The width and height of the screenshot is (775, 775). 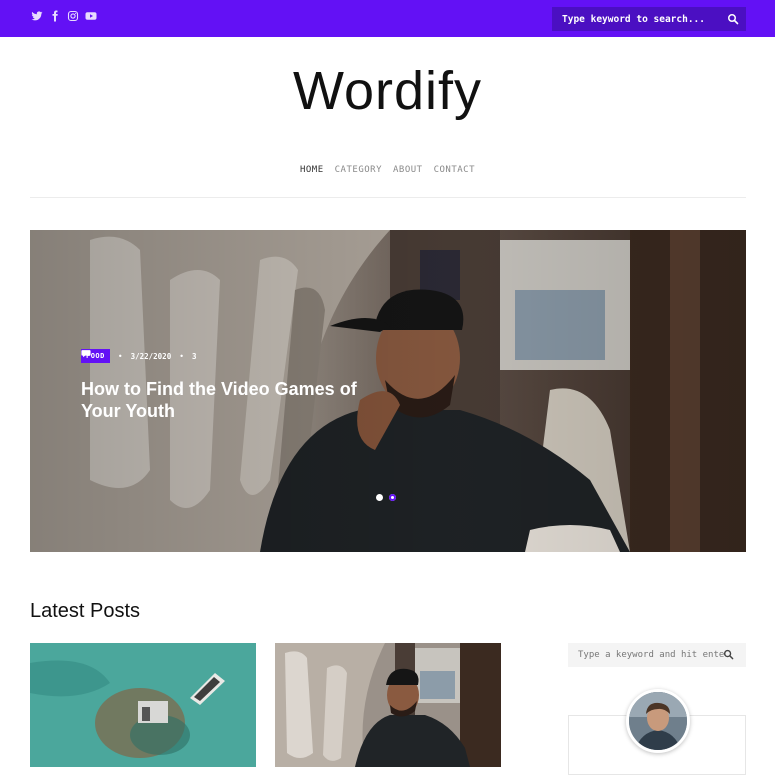 What do you see at coordinates (358, 170) in the screenshot?
I see `nav-category: CATEGORY` at bounding box center [358, 170].